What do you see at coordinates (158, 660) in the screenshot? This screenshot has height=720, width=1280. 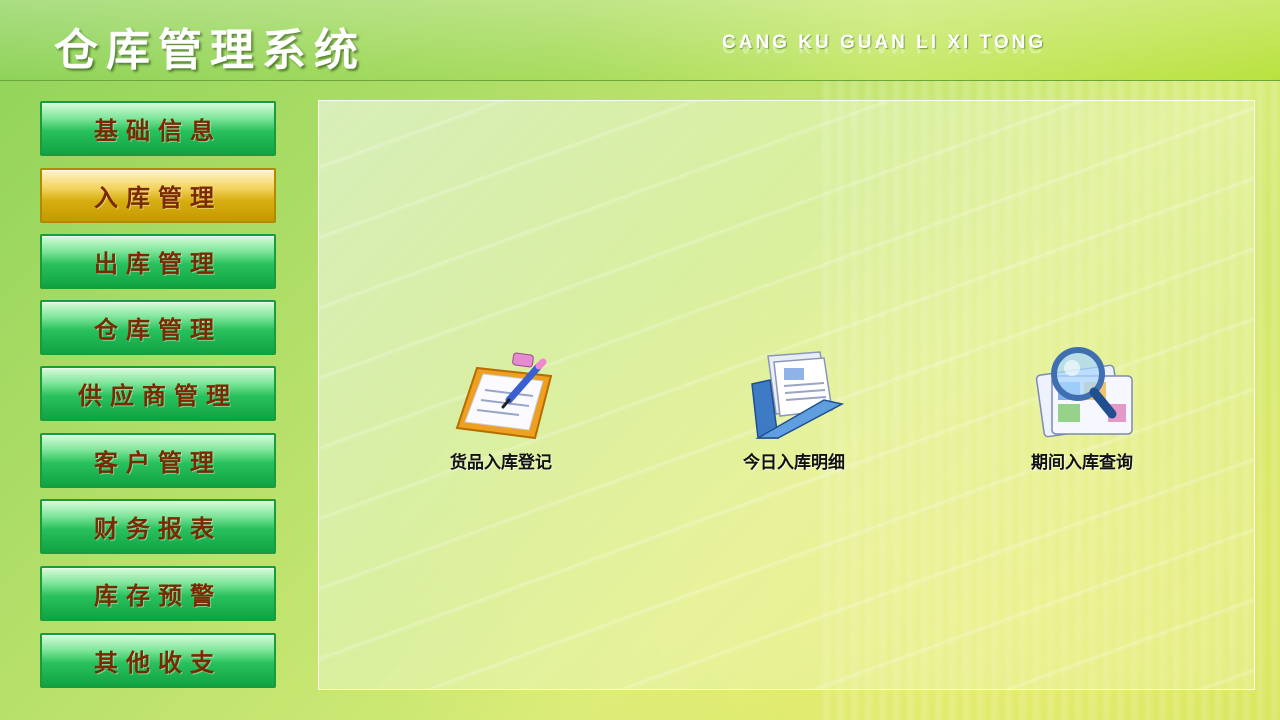 I see `nav-other-income-expense-button: 其他收支` at bounding box center [158, 660].